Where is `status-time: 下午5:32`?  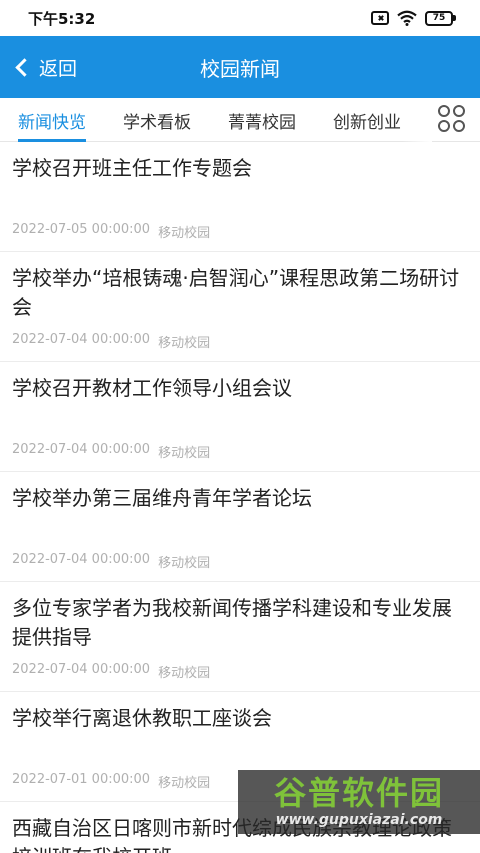
status-time: 下午5:32 is located at coordinates (62, 18).